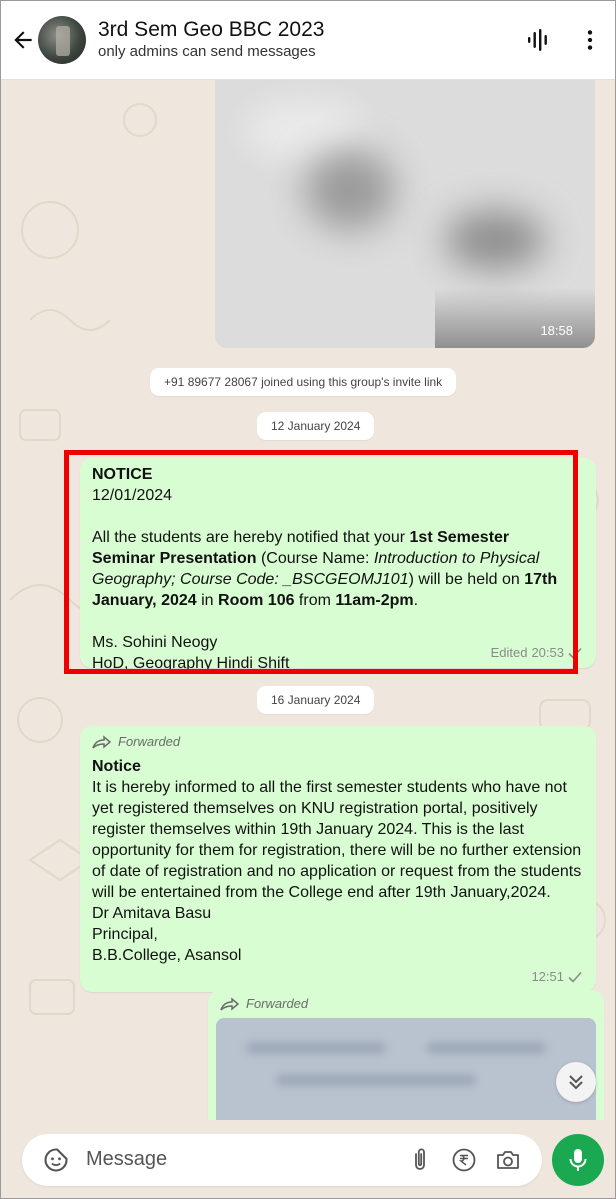 This screenshot has height=1199, width=616. I want to click on notice-heading: NOTICE, so click(122, 474).